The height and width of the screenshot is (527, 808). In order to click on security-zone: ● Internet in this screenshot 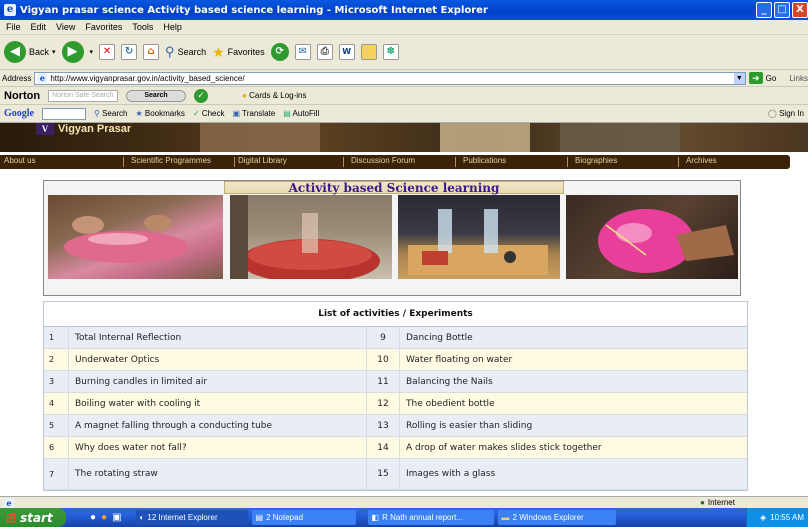, I will do `click(717, 502)`.